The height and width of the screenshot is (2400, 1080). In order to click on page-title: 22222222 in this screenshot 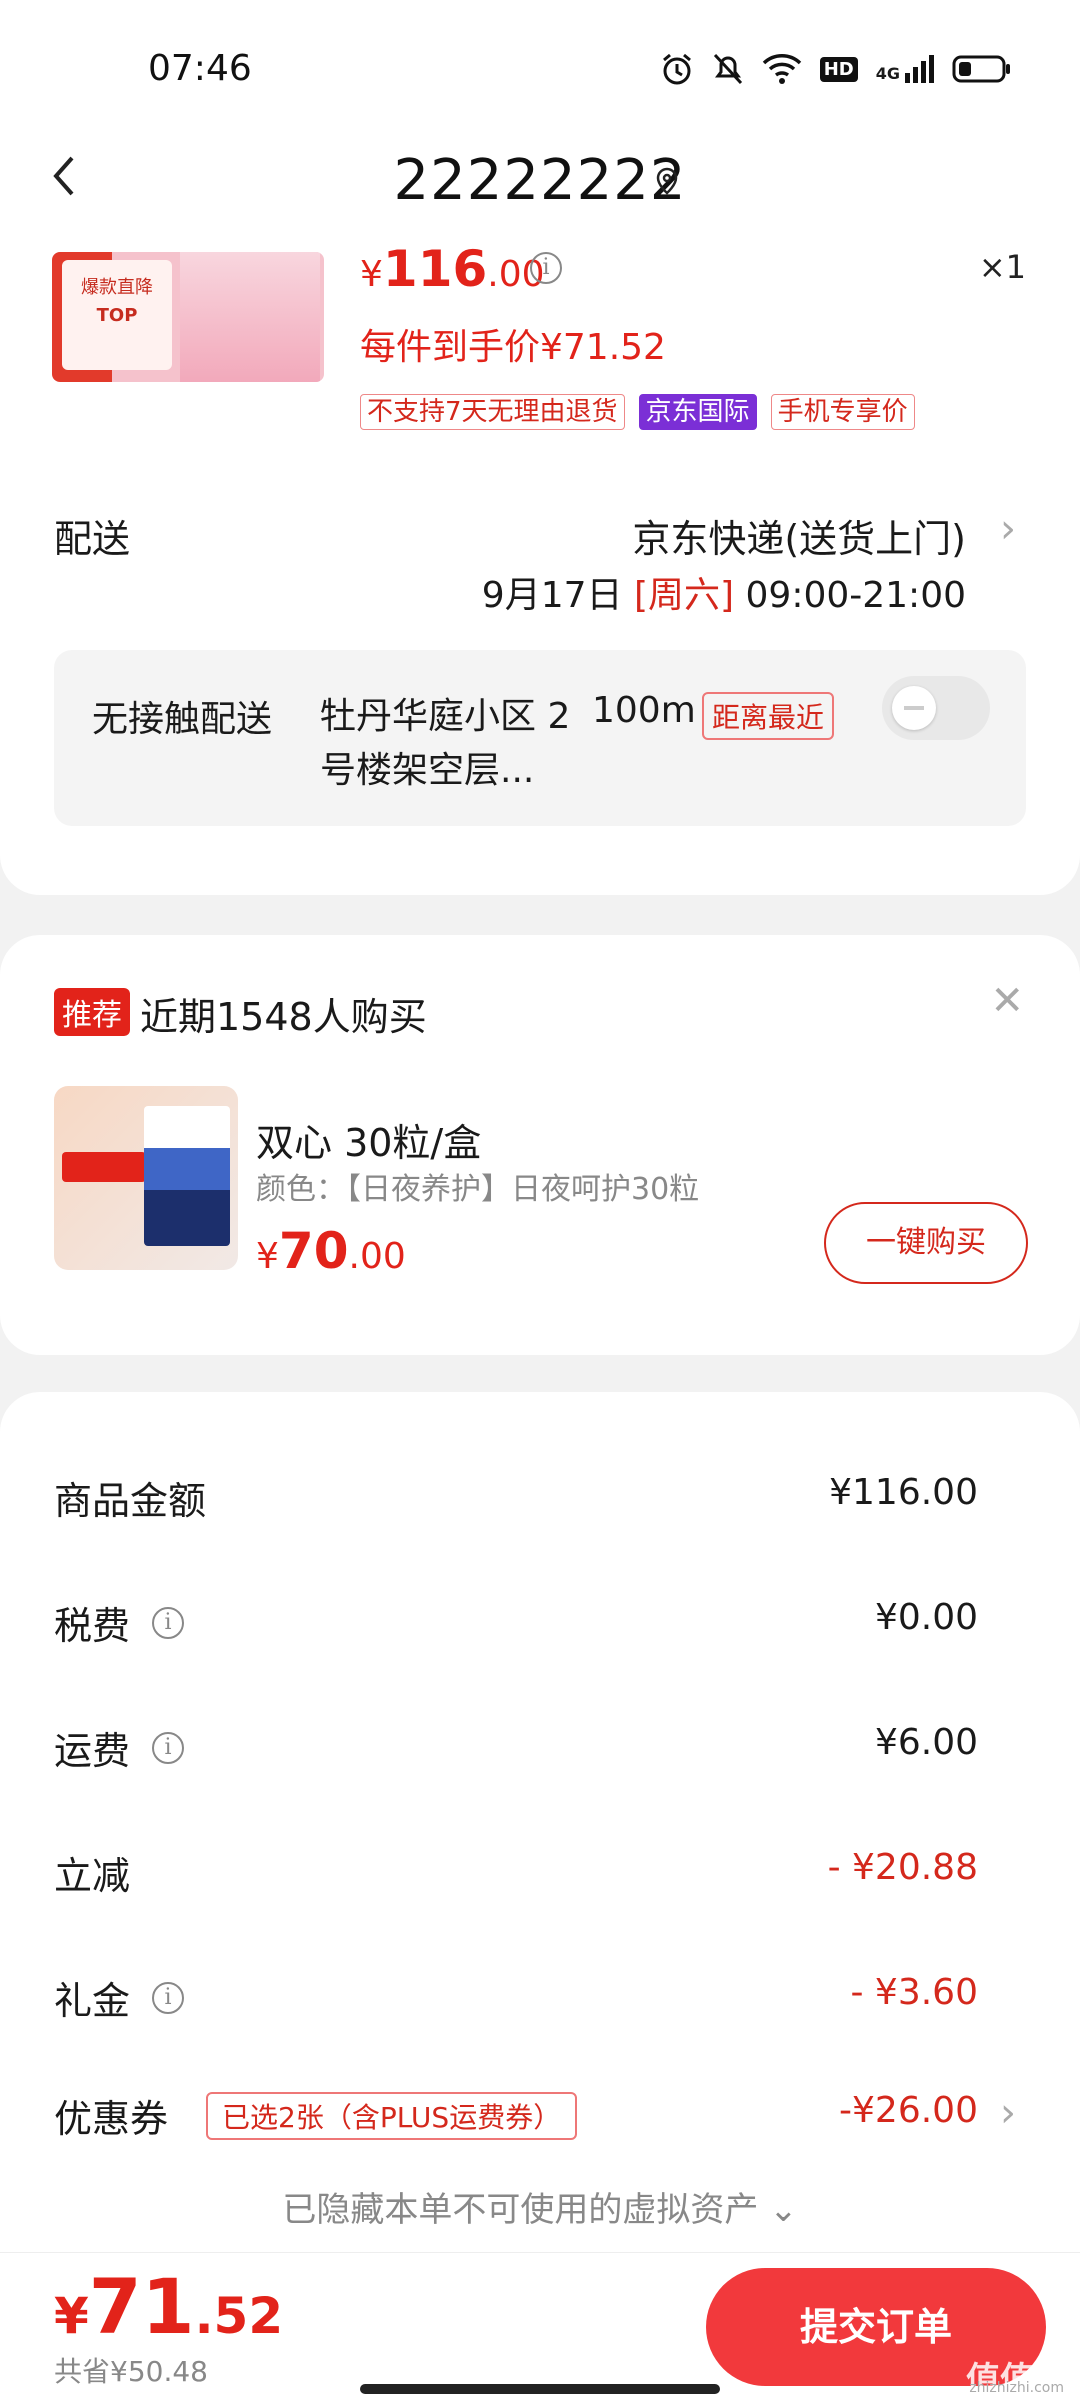, I will do `click(540, 180)`.